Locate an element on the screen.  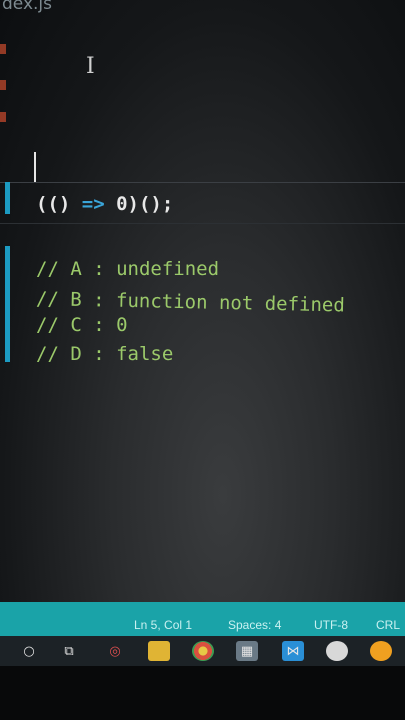
code-token-close: 0)(); is located at coordinates (139, 204).